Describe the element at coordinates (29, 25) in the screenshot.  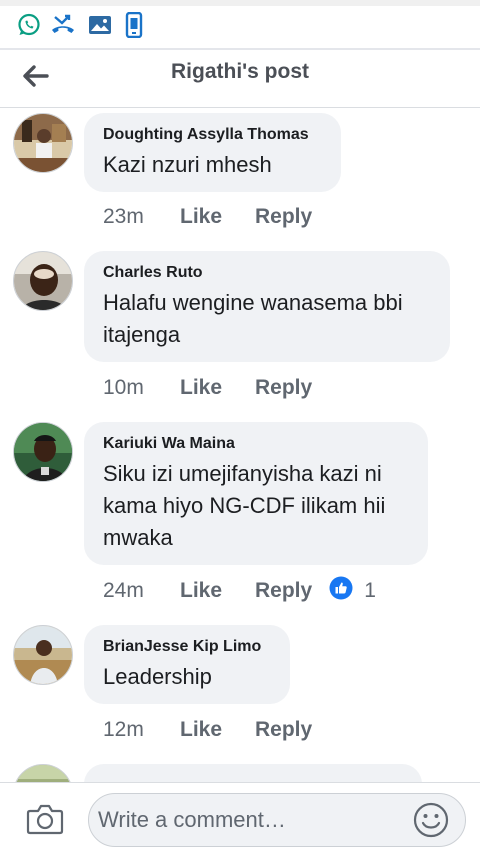
I see `whatsapp-icon` at that location.